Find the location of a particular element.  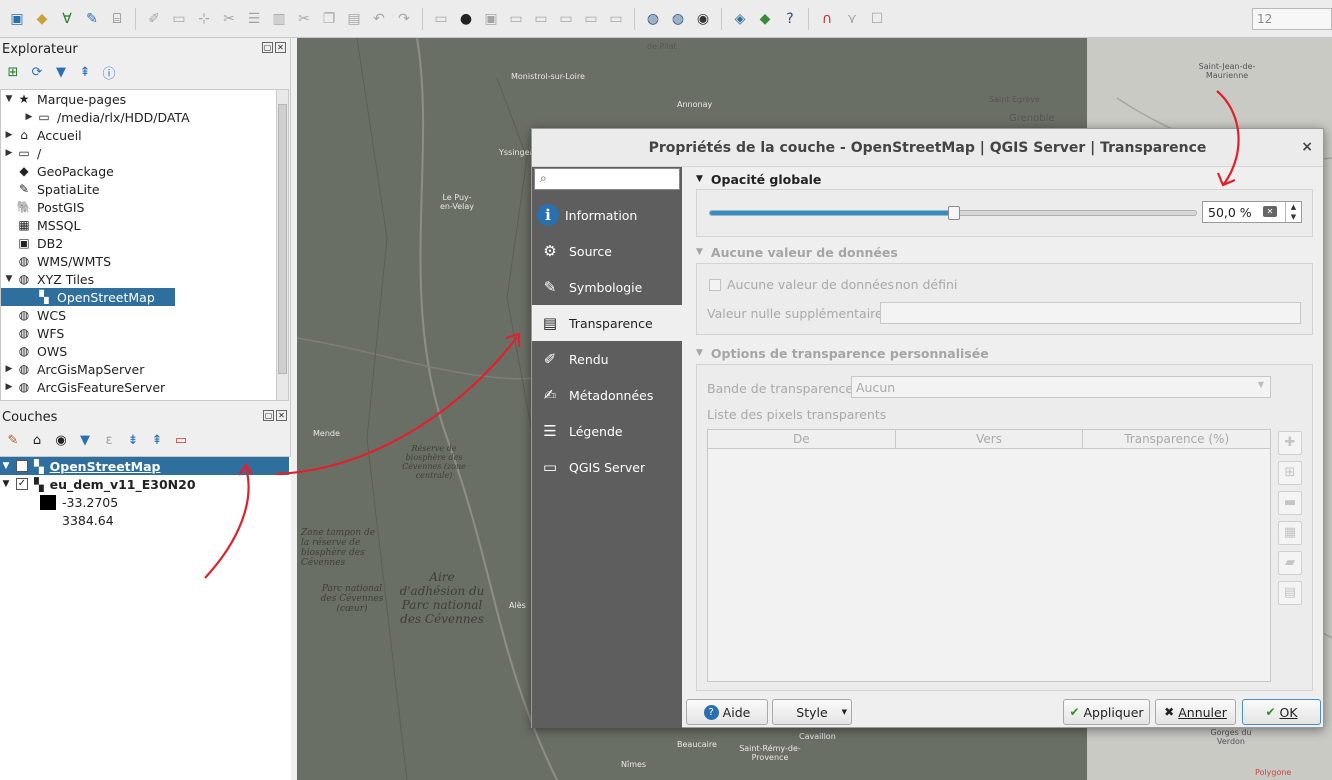

browser-item: ▶ ▭ / is located at coordinates (144, 153).